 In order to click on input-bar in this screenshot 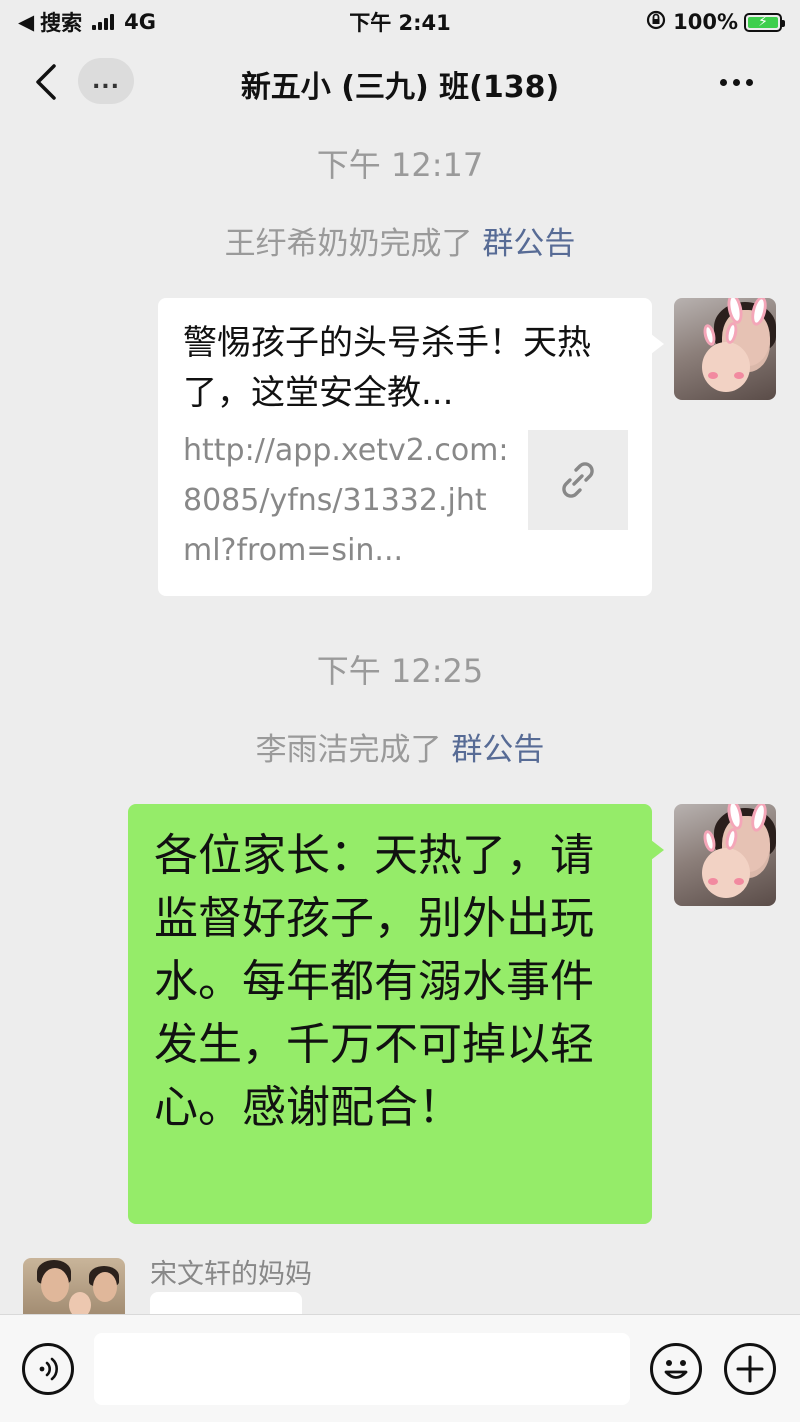, I will do `click(400, 1368)`.